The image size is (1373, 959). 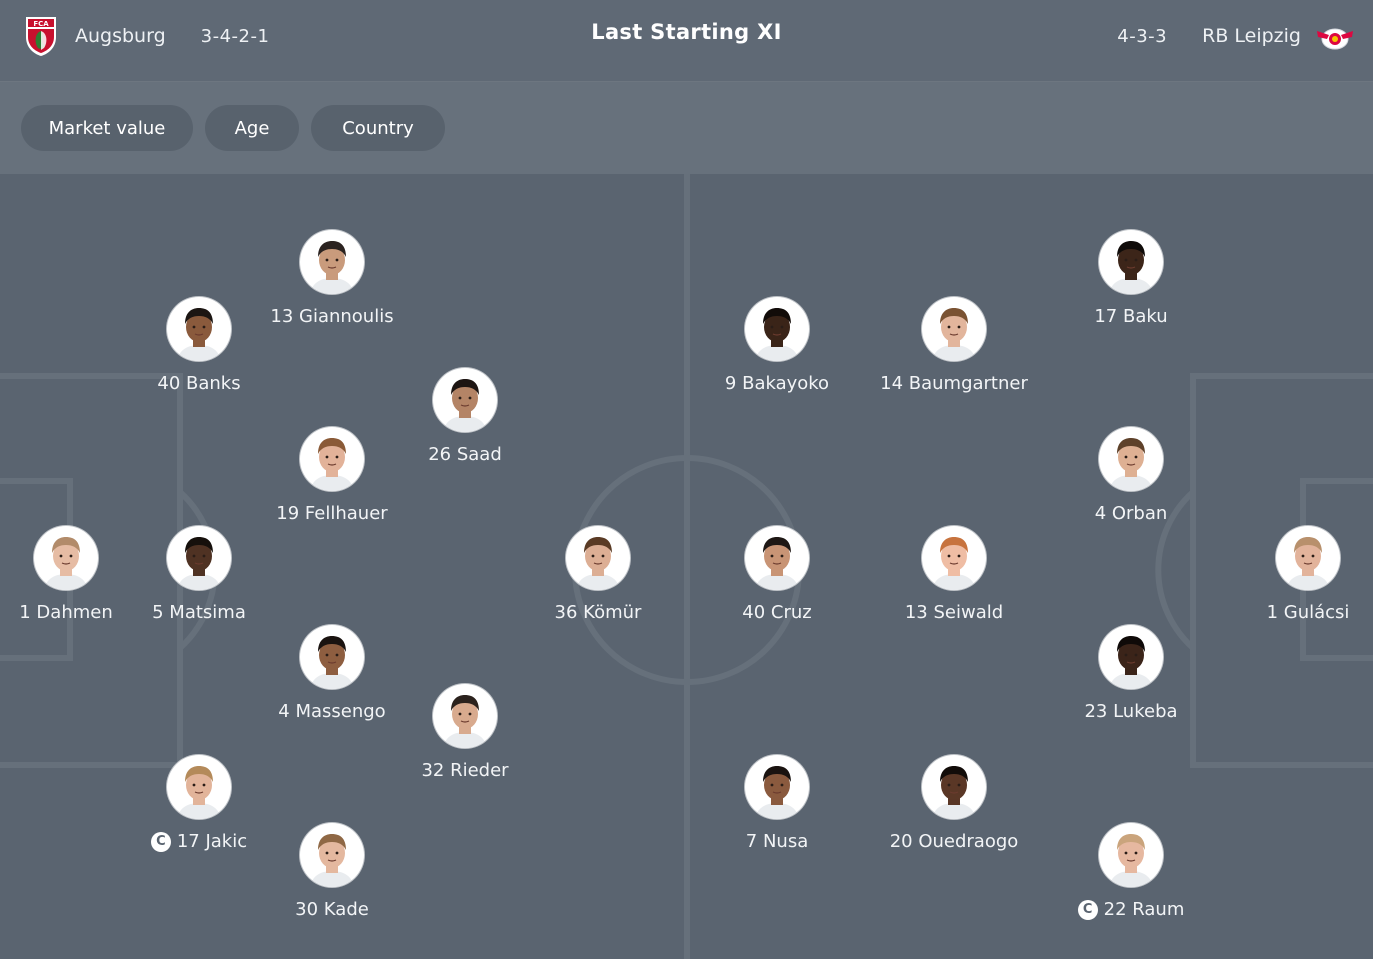 I want to click on player-card: 5 Matsima, so click(x=199, y=574).